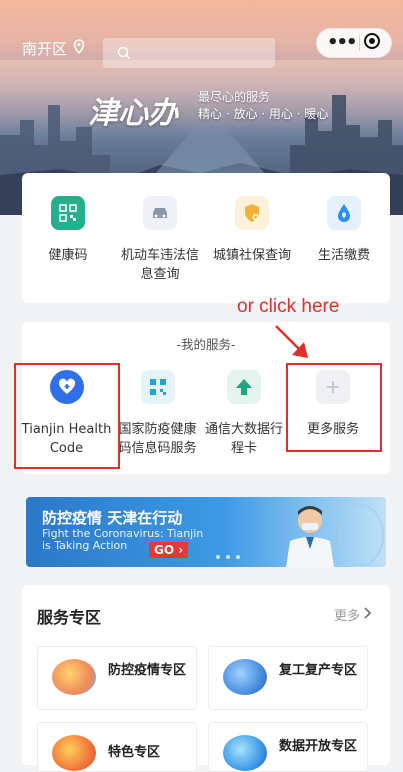 This screenshot has height=772, width=403. I want to click on banner-subtitle-line-2: is Taking Action, so click(85, 545).